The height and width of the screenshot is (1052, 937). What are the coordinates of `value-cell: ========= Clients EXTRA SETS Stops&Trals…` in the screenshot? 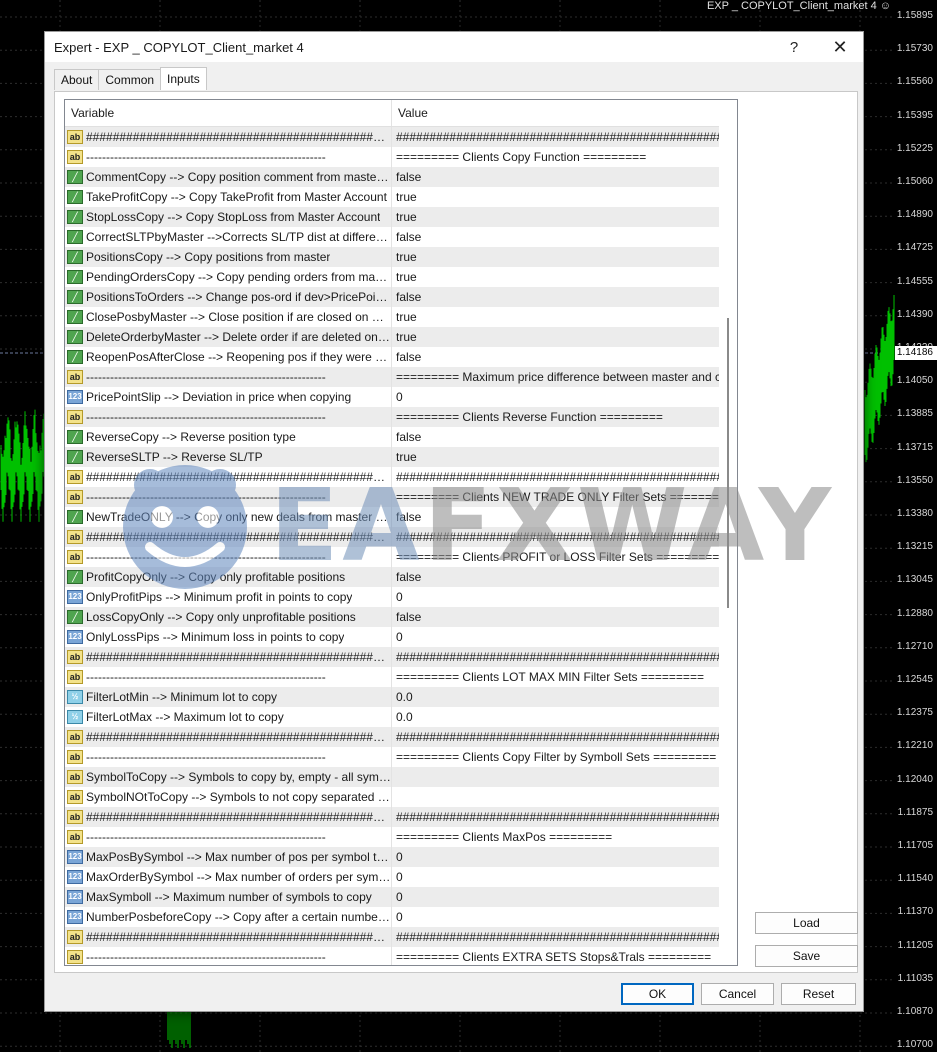 It's located at (555, 956).